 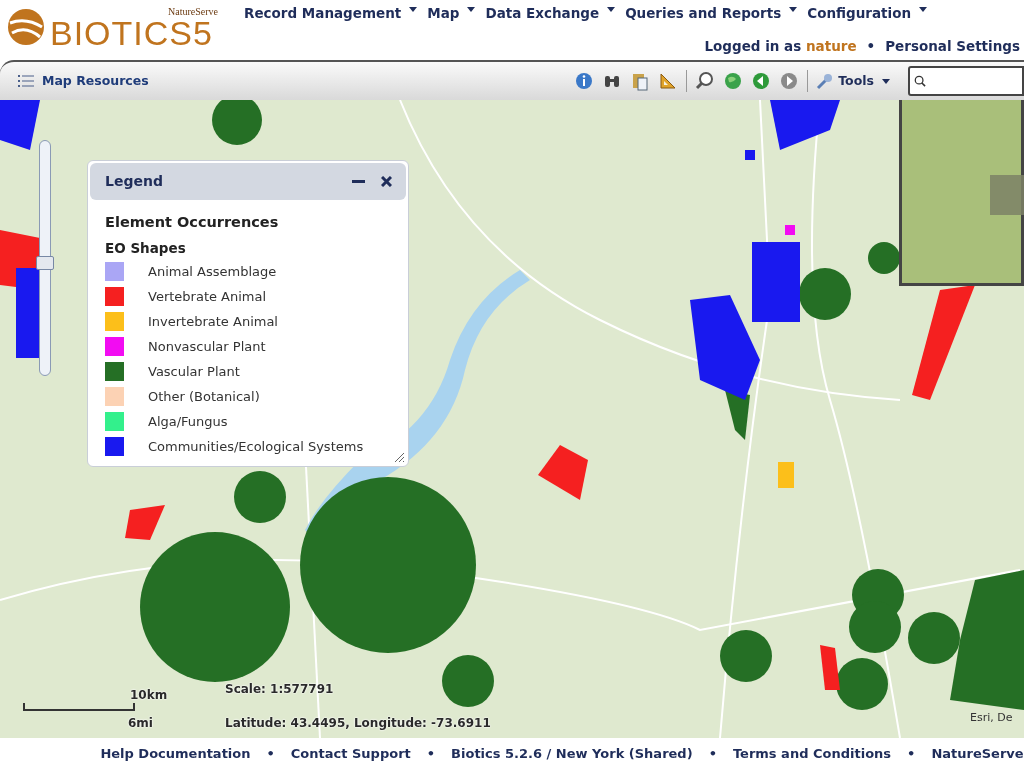 I want to click on legend-label: Communities/Ecological Systems, so click(x=256, y=447).